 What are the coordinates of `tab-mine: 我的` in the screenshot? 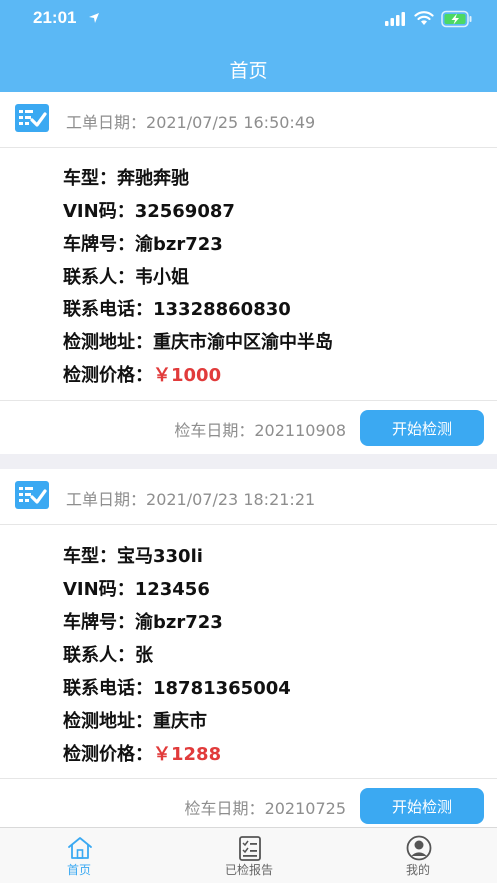 It's located at (418, 855).